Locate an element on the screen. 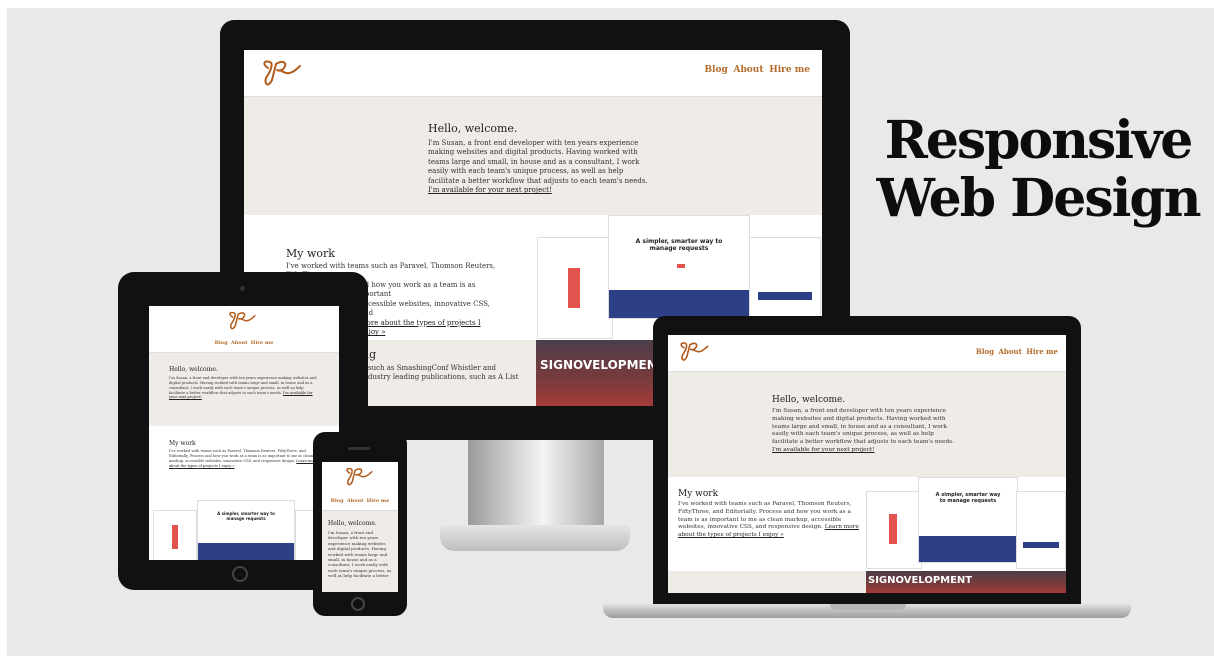 The height and width of the screenshot is (663, 1214). phone-site-nav: Blog About Hire me is located at coordinates (360, 501).